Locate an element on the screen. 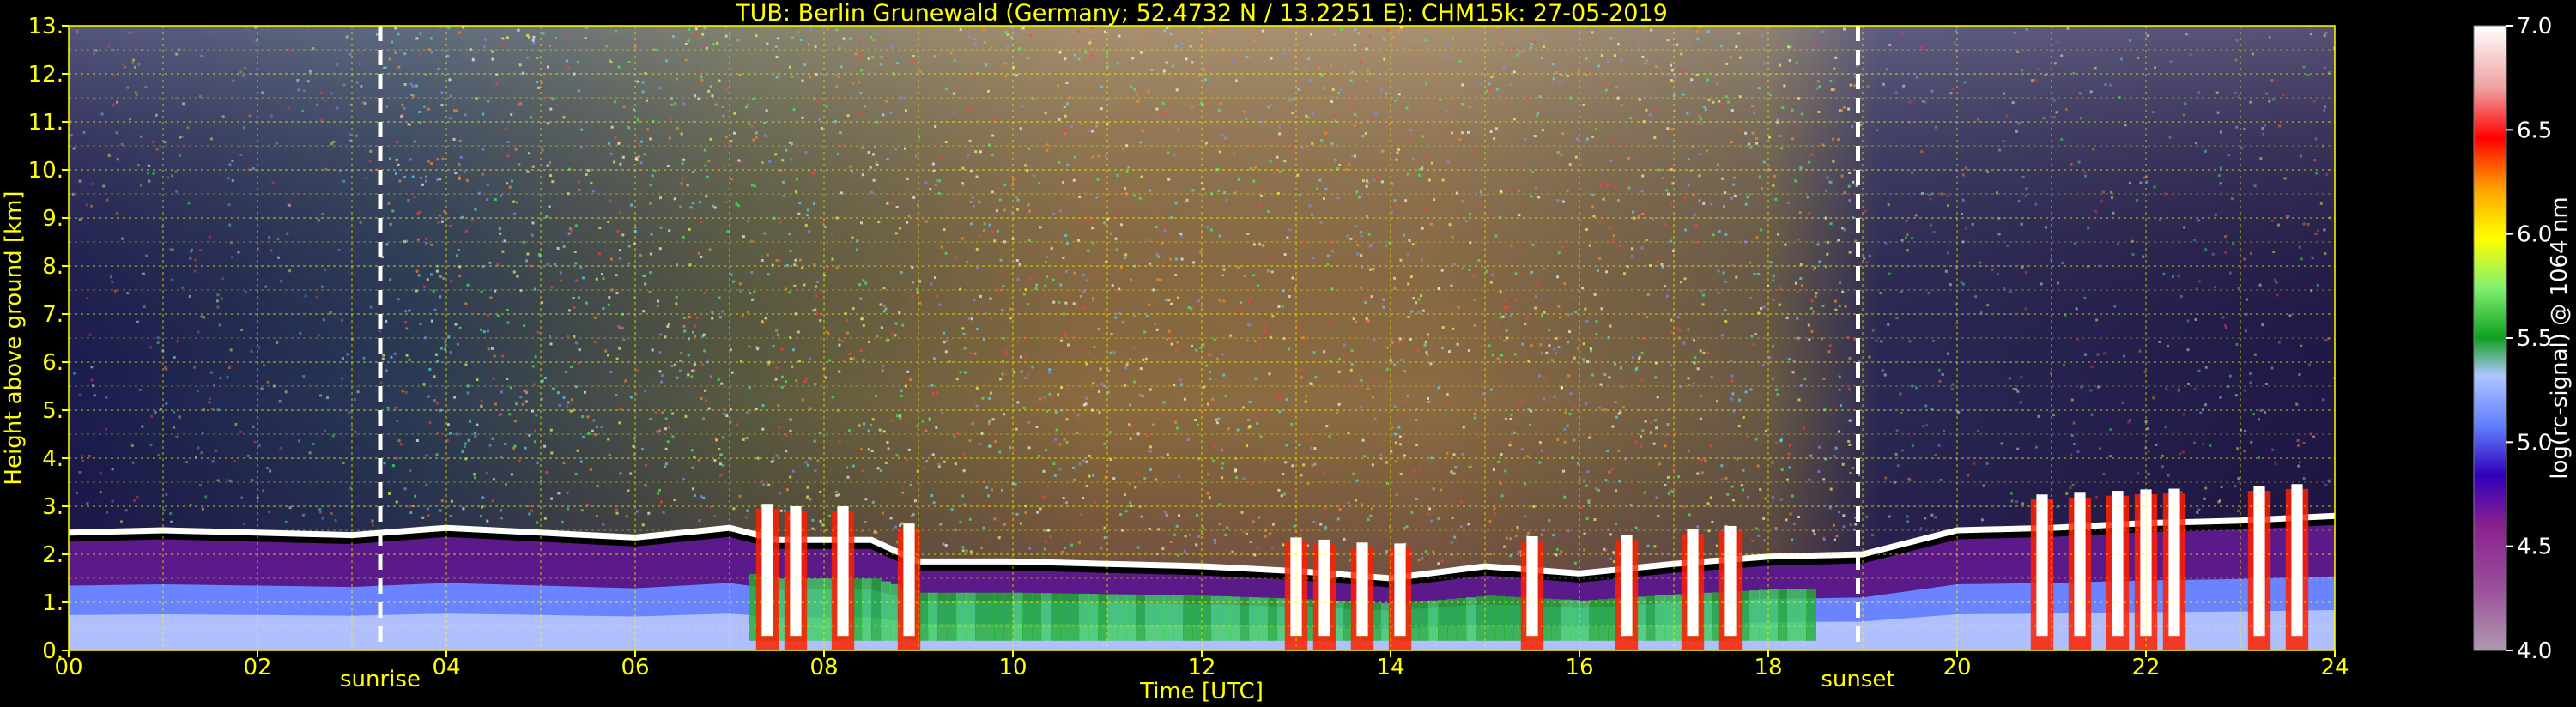  y-axis-title: Height above ground [km] is located at coordinates (14, 337).